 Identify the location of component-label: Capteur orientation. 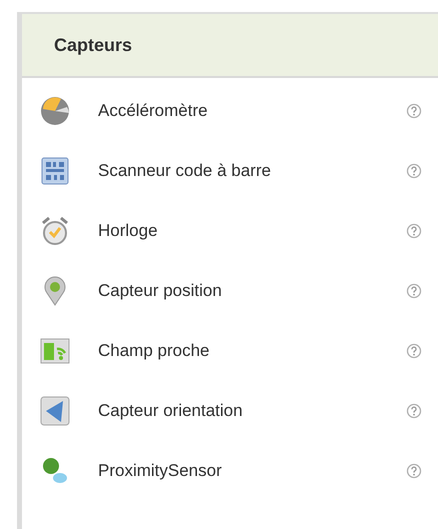
(252, 411).